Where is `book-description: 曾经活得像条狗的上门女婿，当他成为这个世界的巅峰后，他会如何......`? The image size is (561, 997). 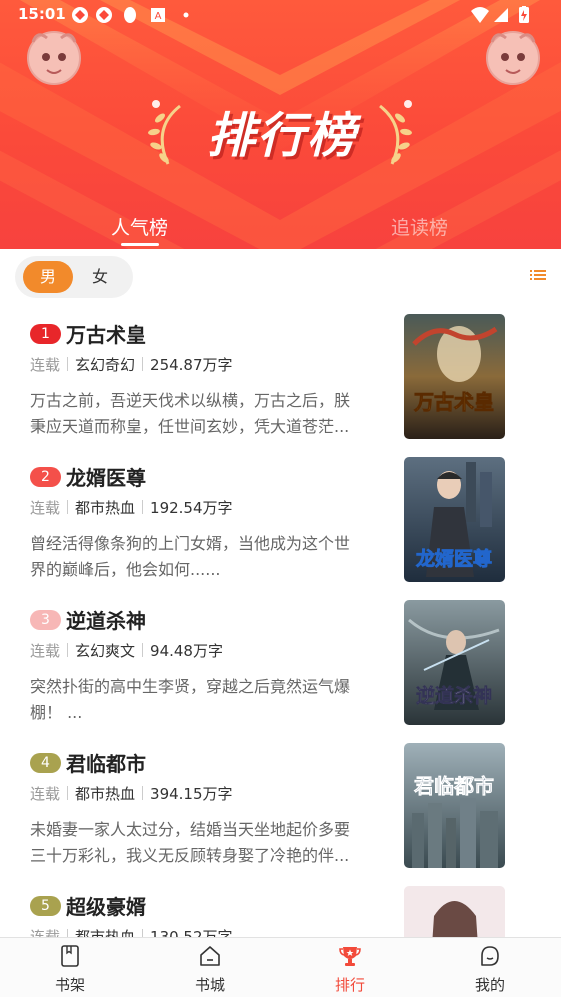
book-description: 曾经活得像条狗的上门女婿，当他成为这个世界的巅峰后，他会如何...... is located at coordinates (190, 556).